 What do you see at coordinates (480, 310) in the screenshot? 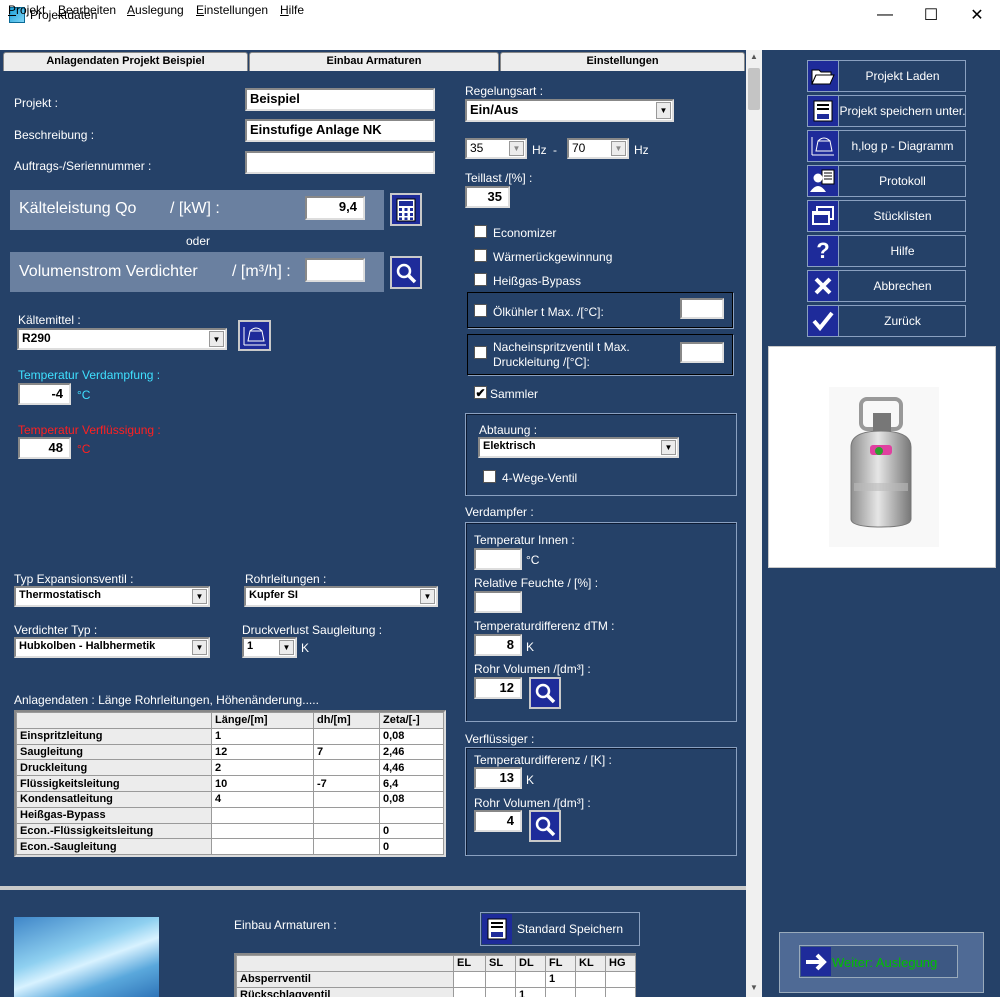
I see `oelkuehler-checkbox` at bounding box center [480, 310].